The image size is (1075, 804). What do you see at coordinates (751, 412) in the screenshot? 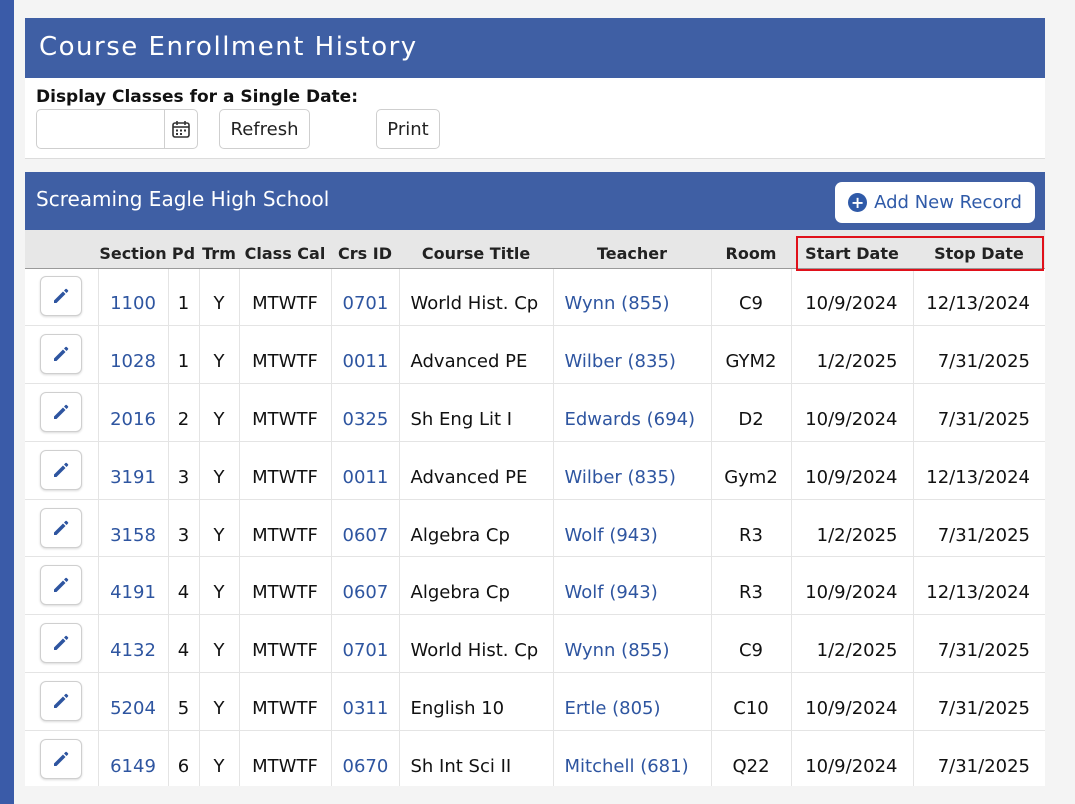
I see `room-cell: D2` at bounding box center [751, 412].